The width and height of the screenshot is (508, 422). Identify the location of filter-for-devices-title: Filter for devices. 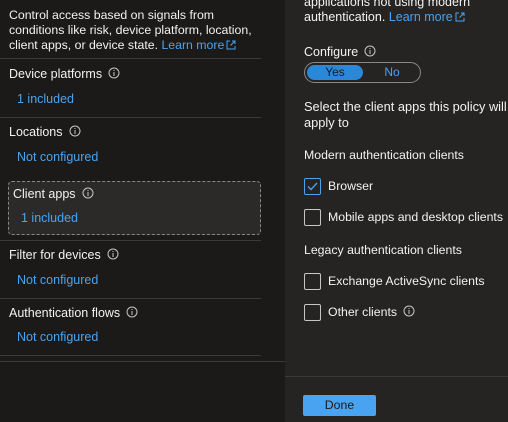
(64, 255).